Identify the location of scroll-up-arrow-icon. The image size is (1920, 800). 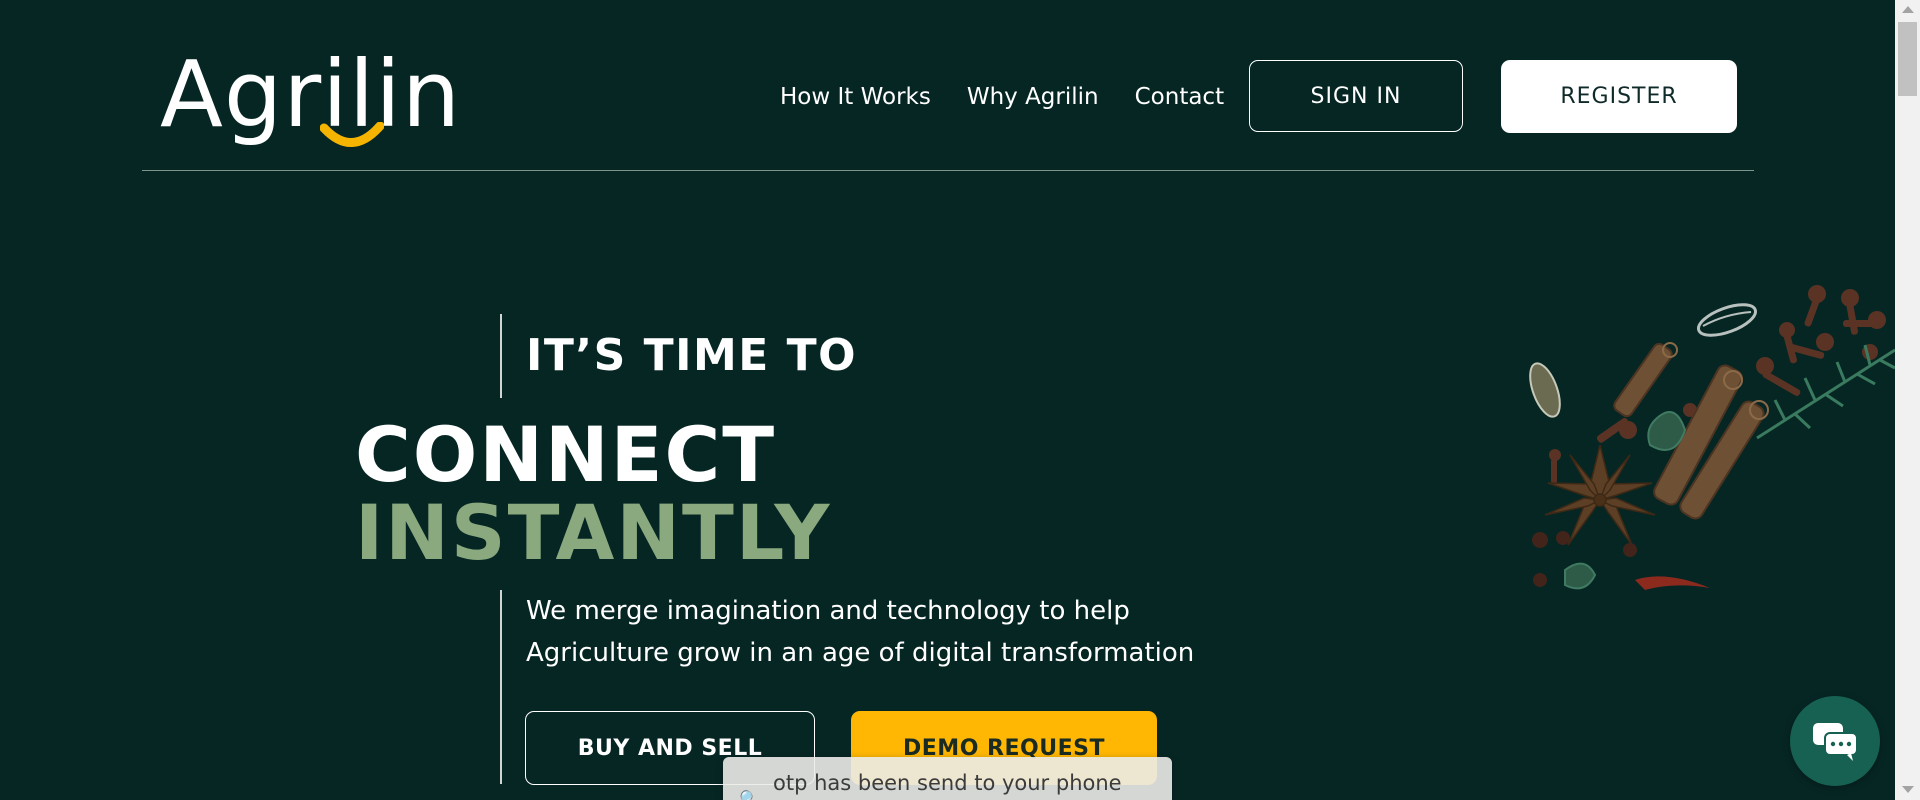
(1908, 9).